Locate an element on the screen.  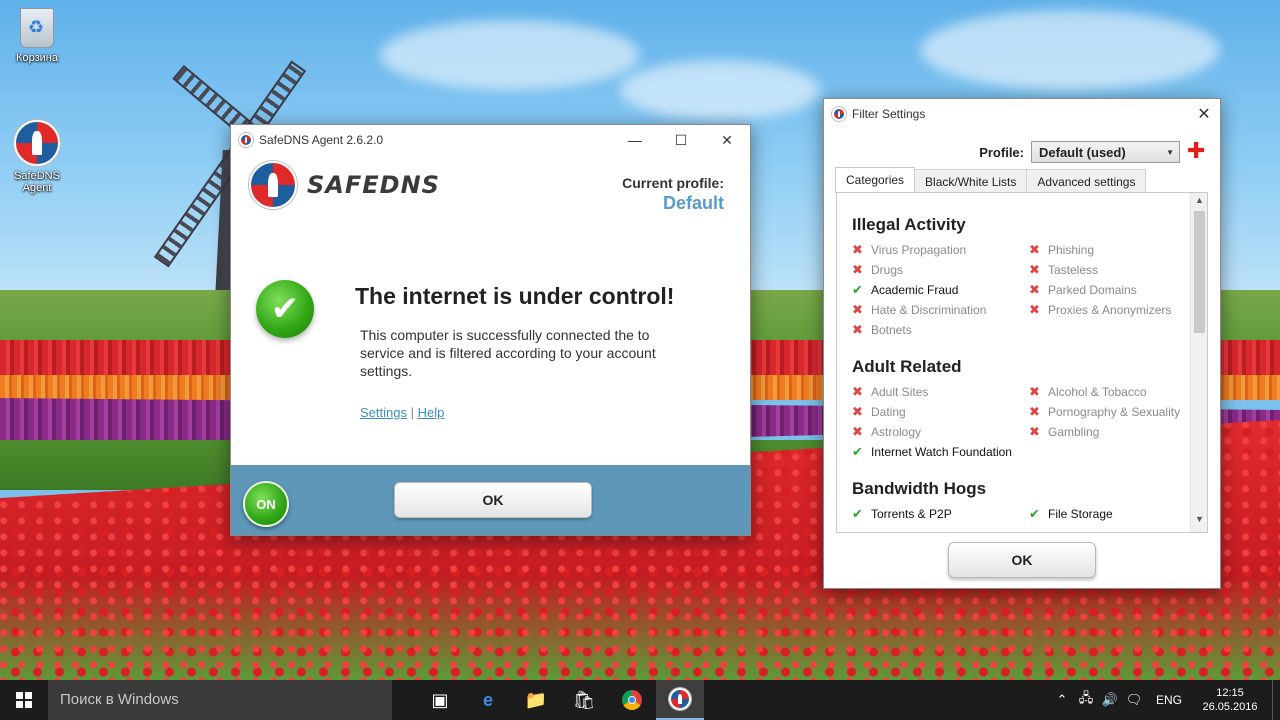
show-desktop-button is located at coordinates (1276, 700).